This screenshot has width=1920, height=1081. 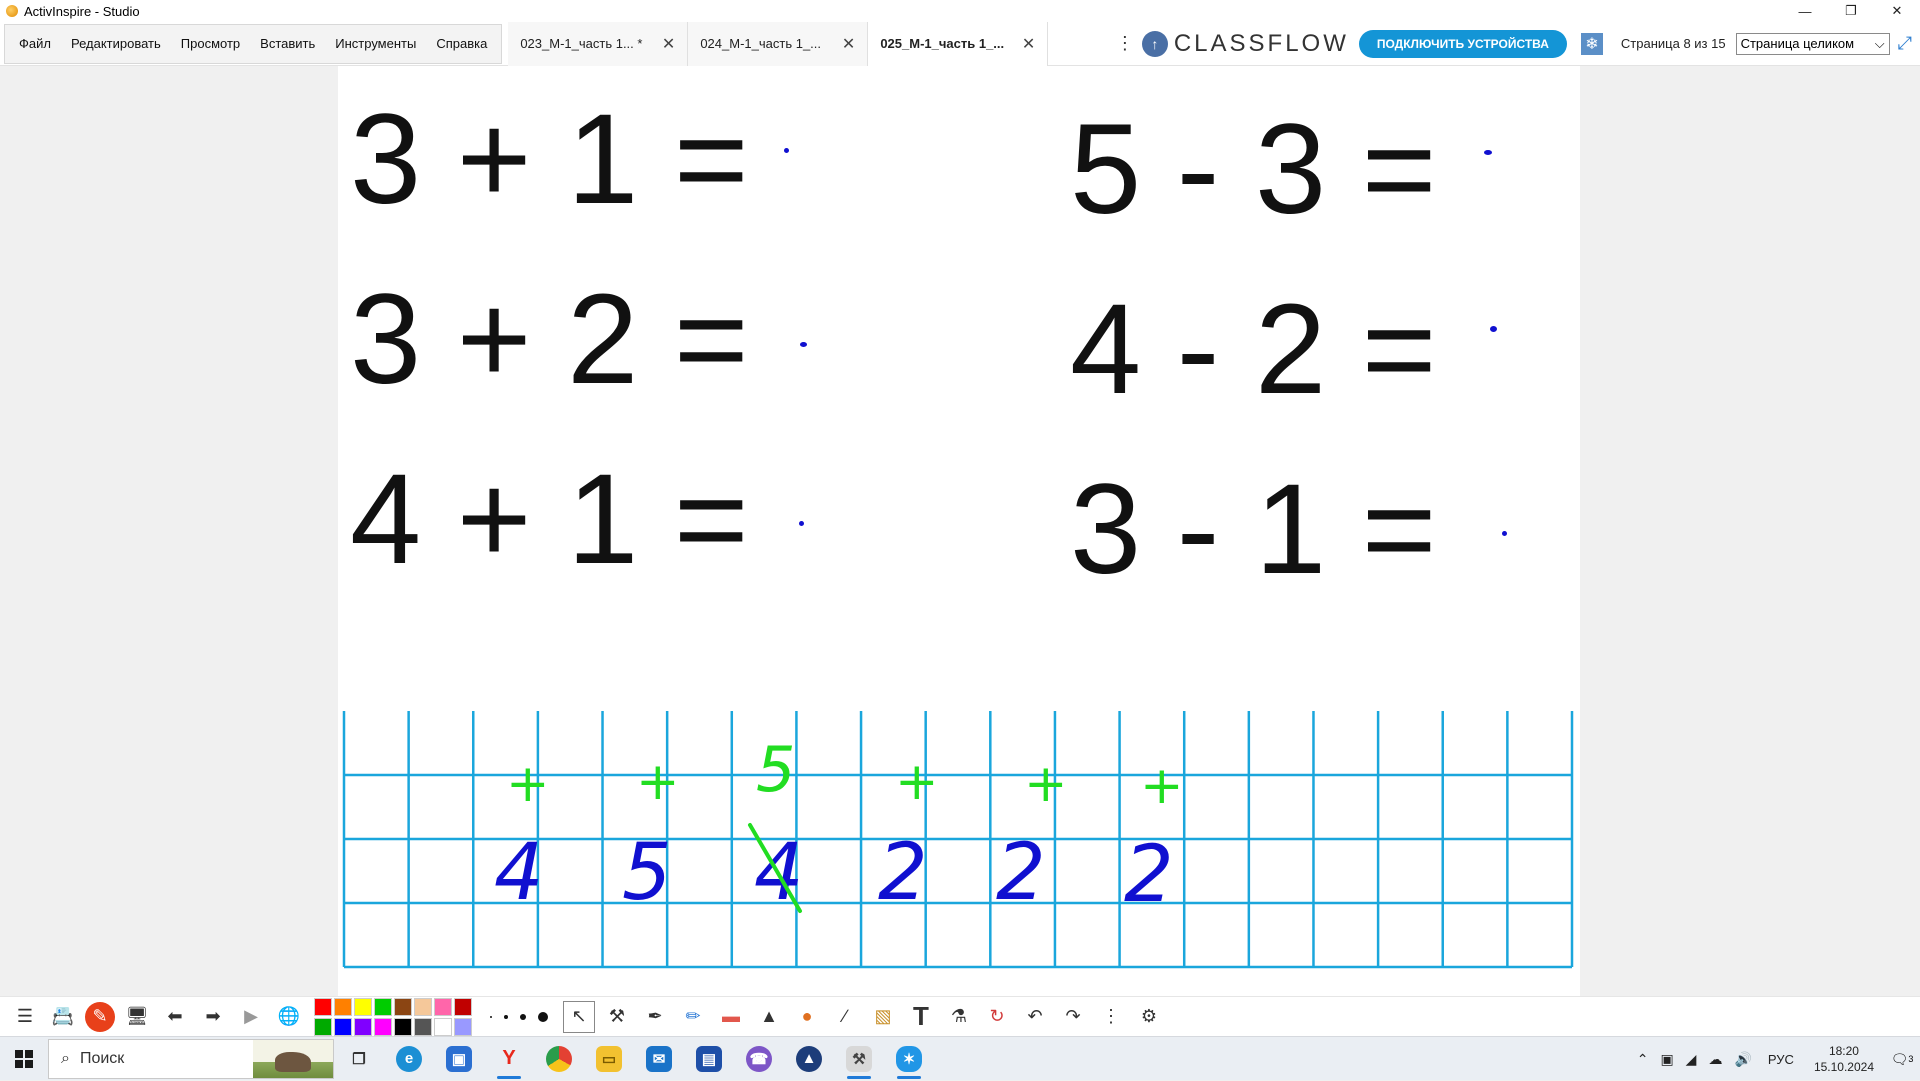 What do you see at coordinates (598, 43) in the screenshot?
I see `tab-023: 023_М-1_часть 1... * ✕` at bounding box center [598, 43].